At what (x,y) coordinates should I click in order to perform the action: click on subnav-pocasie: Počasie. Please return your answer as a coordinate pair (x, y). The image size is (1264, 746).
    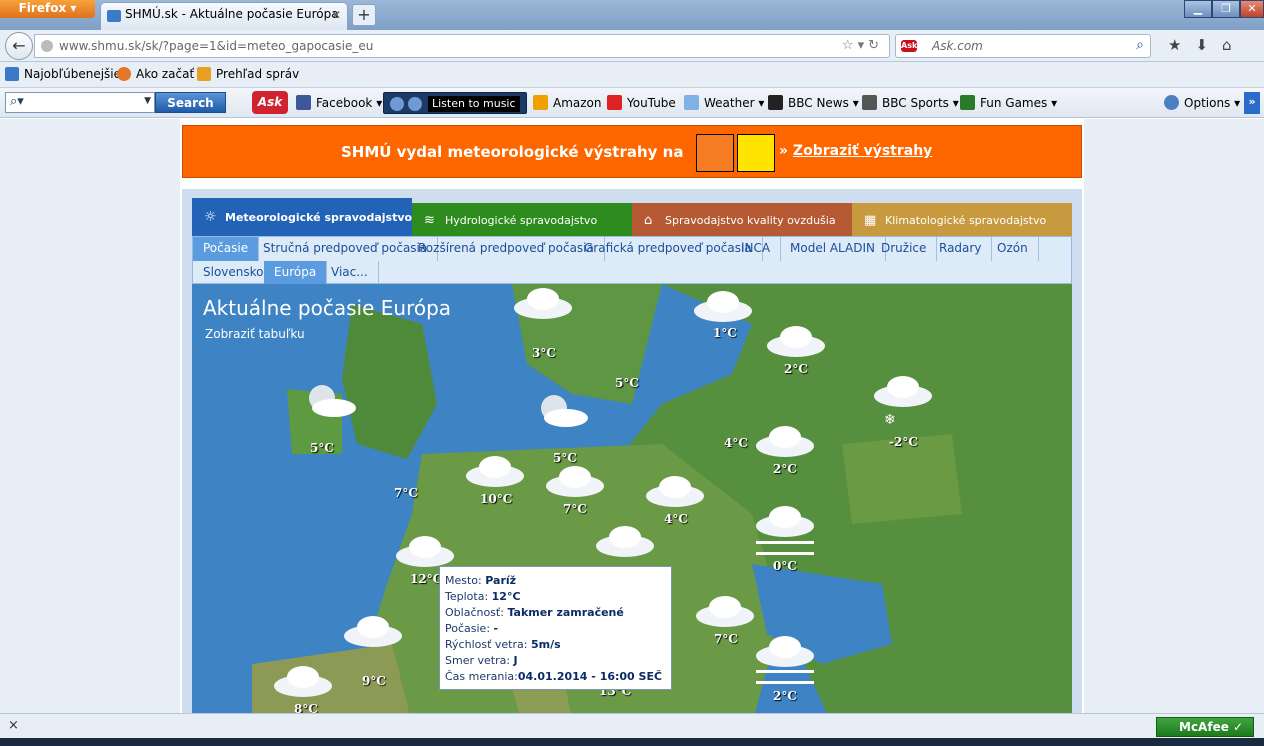
    Looking at the image, I should click on (226, 249).